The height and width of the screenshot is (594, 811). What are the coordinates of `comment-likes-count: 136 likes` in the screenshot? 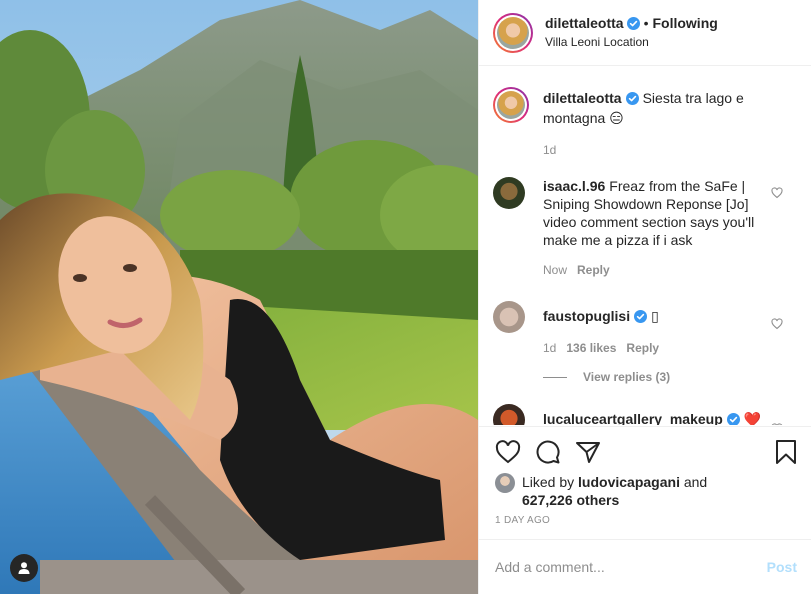 It's located at (591, 348).